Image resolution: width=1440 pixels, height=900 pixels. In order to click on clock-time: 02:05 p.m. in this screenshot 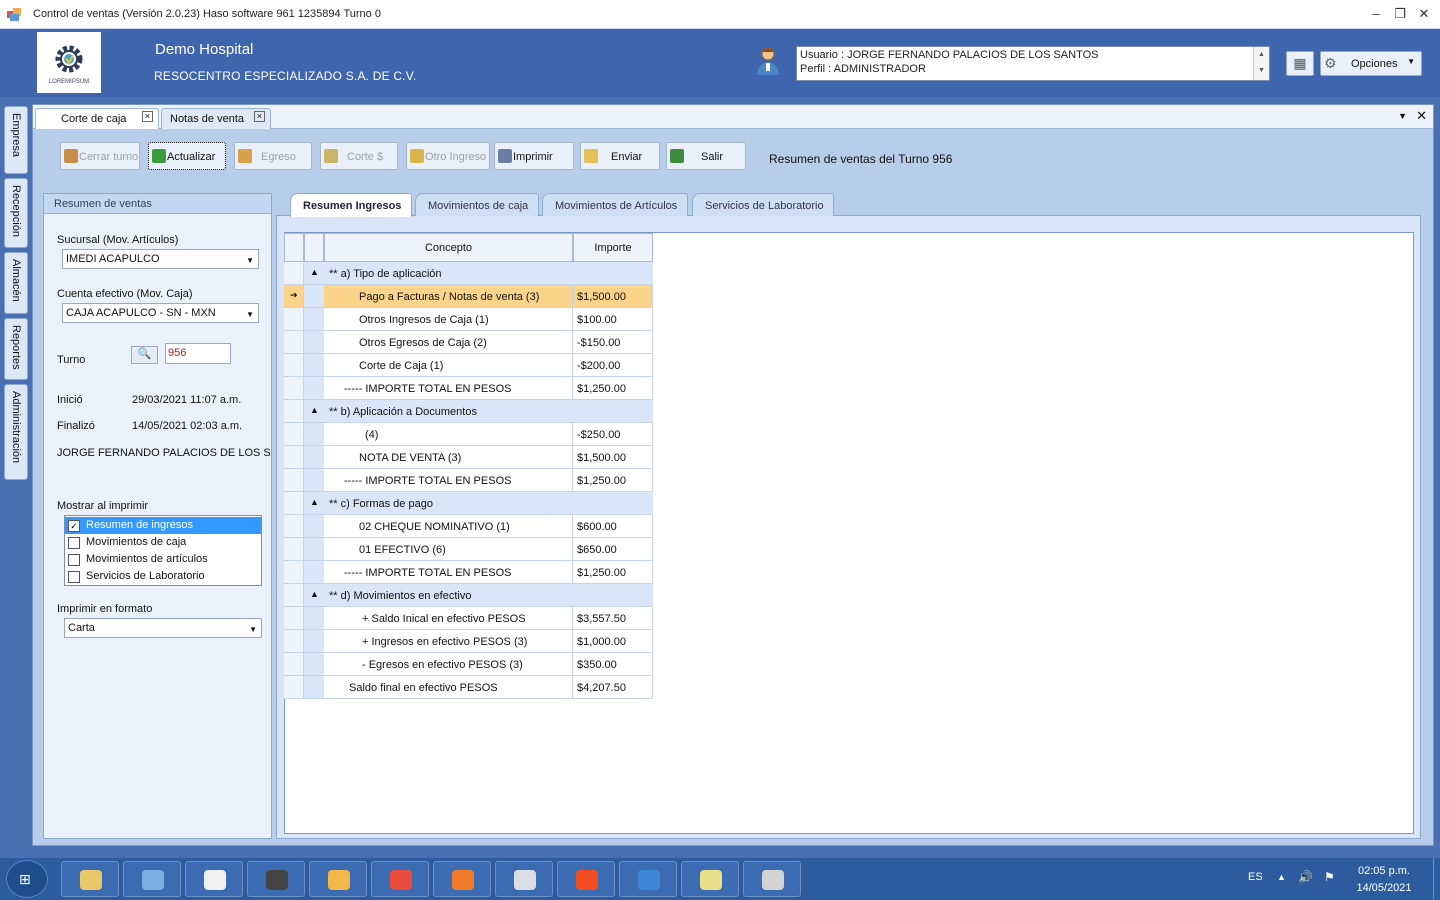, I will do `click(1384, 871)`.